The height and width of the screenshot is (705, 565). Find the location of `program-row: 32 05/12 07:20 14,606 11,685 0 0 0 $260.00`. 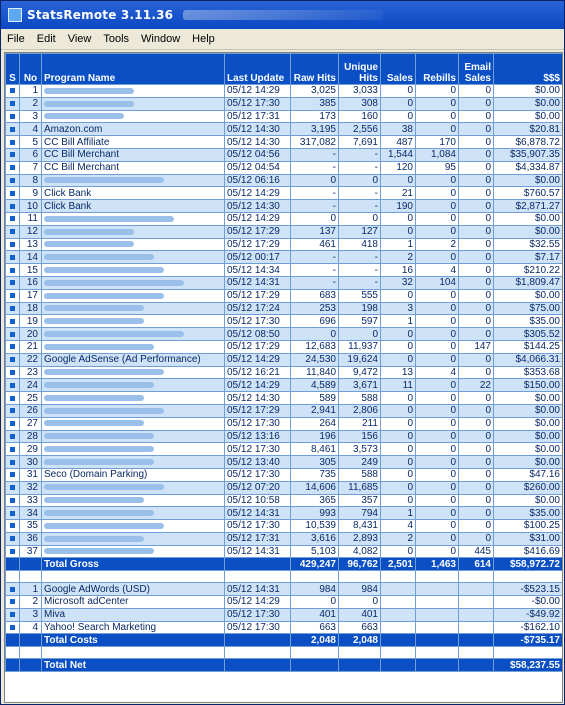

program-row: 32 05/12 07:20 14,606 11,685 0 0 0 $260.00 is located at coordinates (283, 487).